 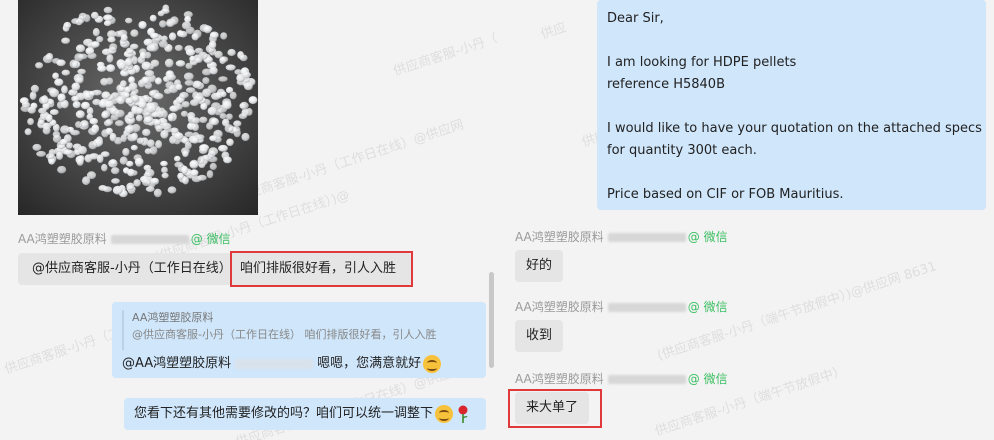 I want to click on reply-line: @AA鸿塑塑胶原料 嗯嗯，您满意就好, so click(x=282, y=364).